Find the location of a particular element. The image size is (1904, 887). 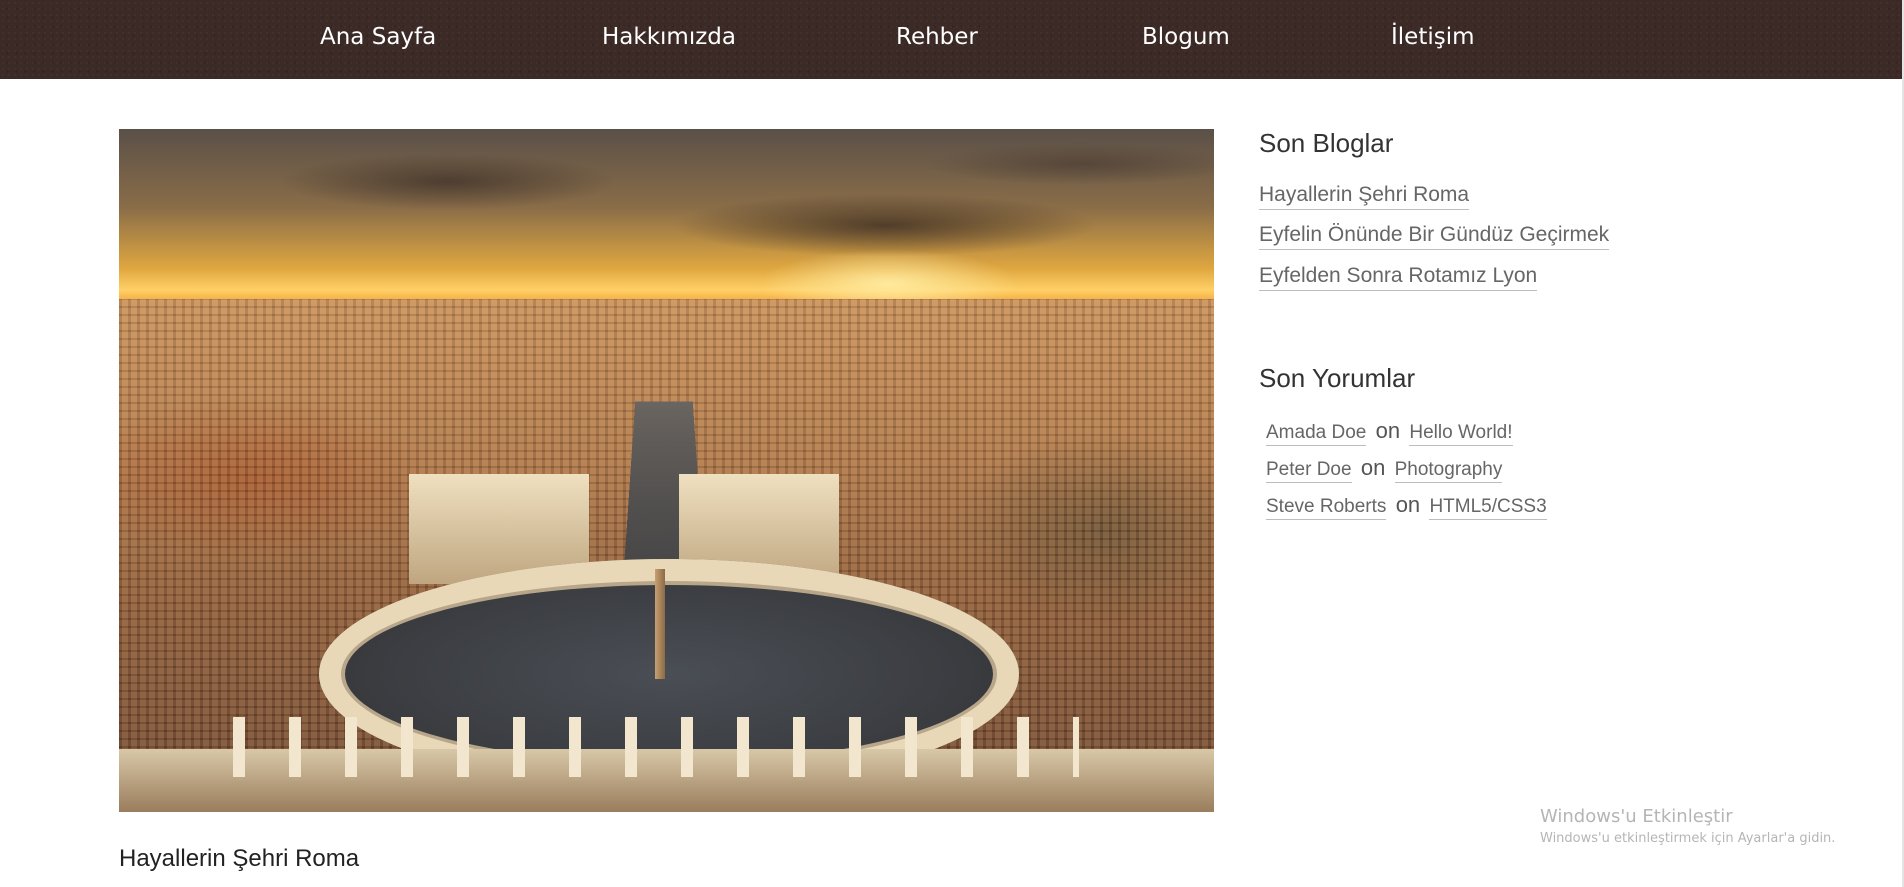

comment-author-link: Steve Roberts is located at coordinates (1326, 508).